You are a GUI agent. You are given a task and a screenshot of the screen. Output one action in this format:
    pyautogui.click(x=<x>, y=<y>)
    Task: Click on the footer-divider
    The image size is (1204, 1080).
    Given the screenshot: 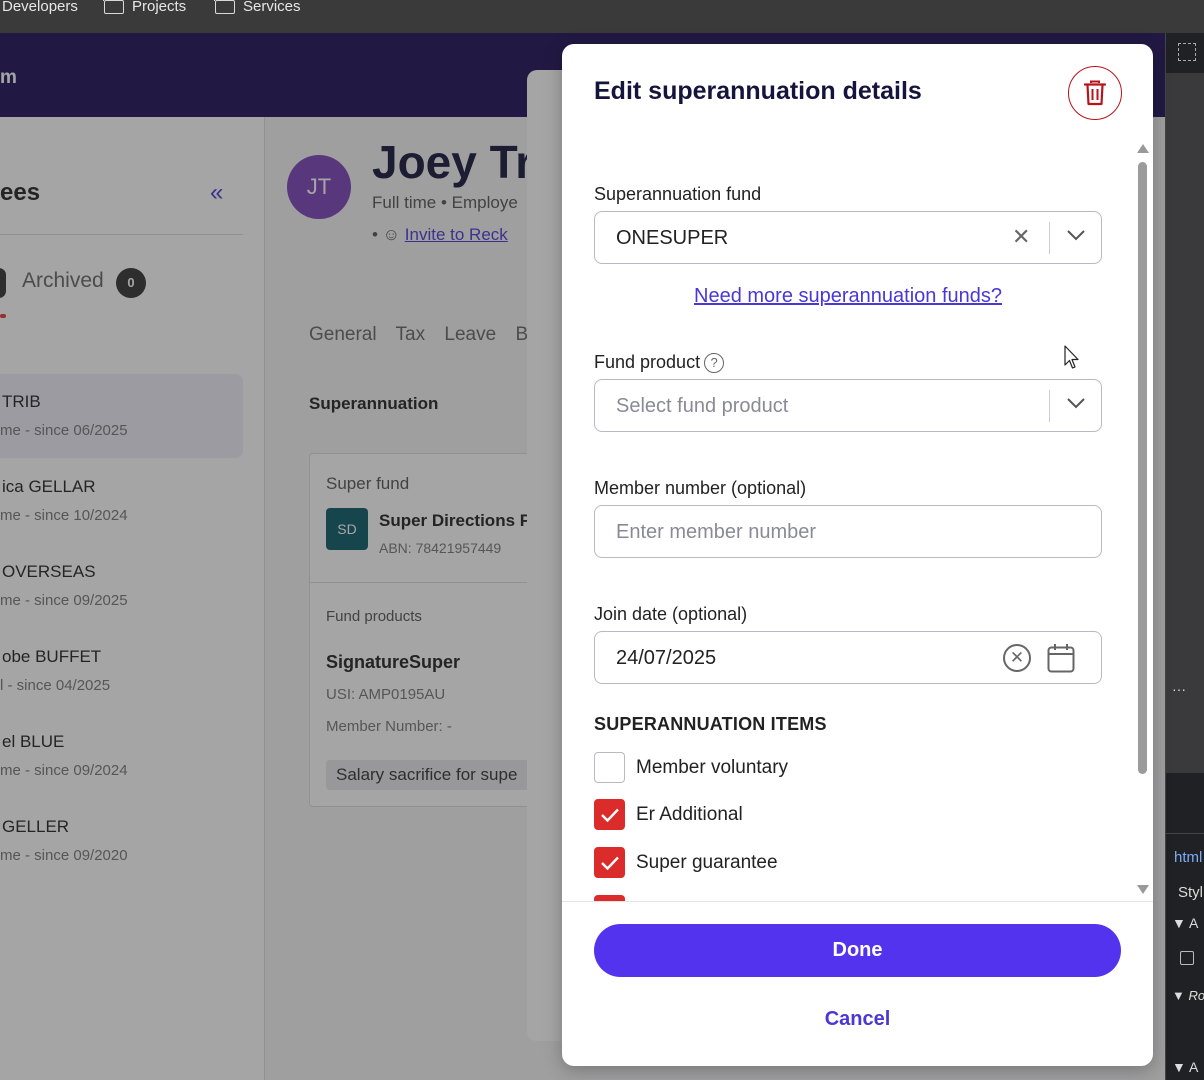 What is the action you would take?
    pyautogui.click(x=857, y=901)
    